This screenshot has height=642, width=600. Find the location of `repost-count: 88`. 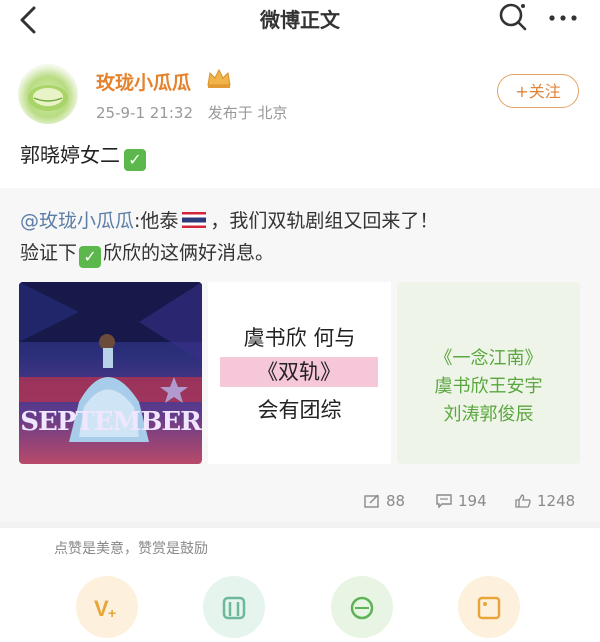

repost-count: 88 is located at coordinates (384, 501).